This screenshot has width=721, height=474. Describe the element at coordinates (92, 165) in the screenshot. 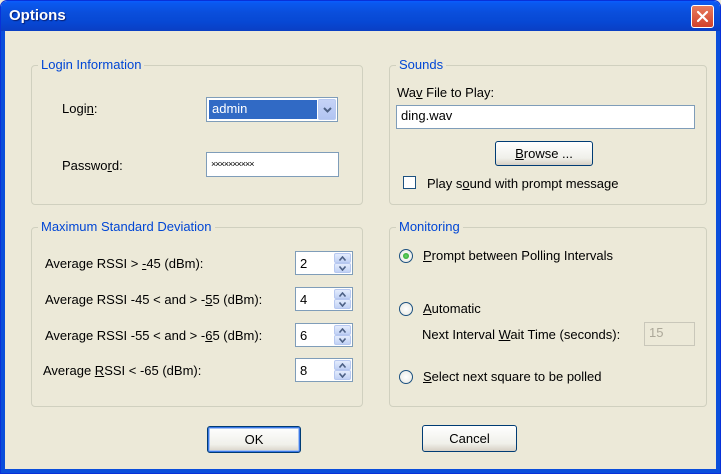

I see `password-label: Password:` at that location.